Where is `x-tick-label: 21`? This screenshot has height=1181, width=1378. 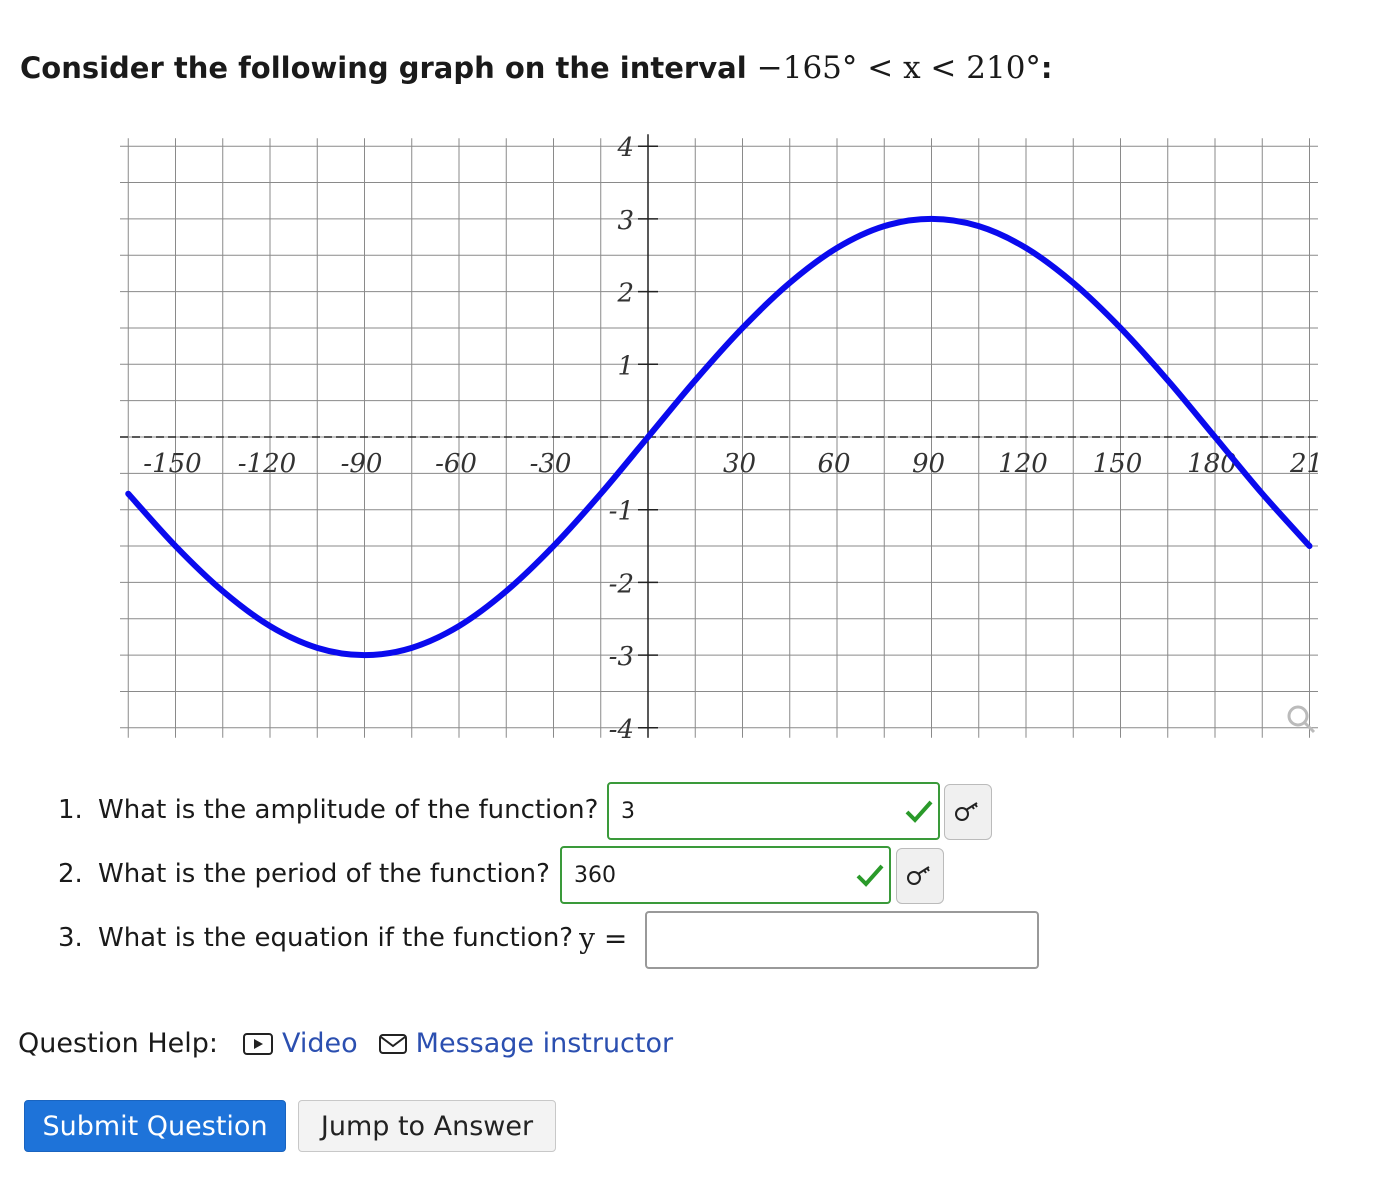 x-tick-label: 21 is located at coordinates (1306, 464).